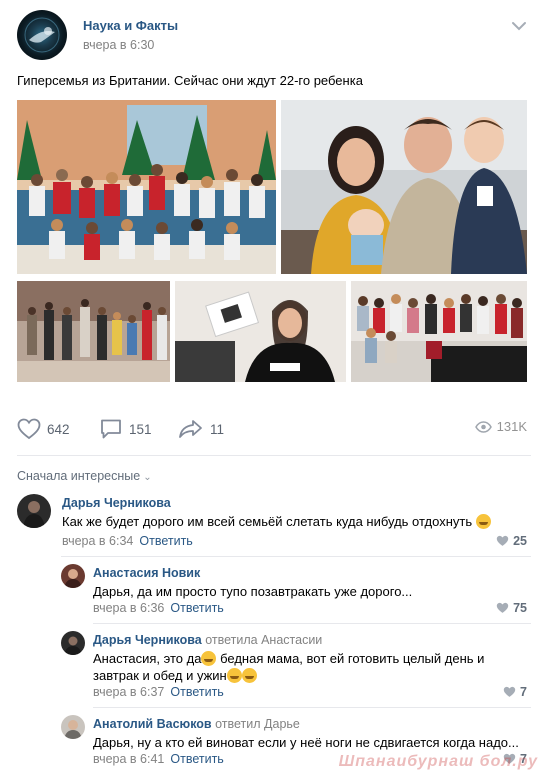 The height and width of the screenshot is (777, 548). Describe the element at coordinates (523, 692) in the screenshot. I see `comment-like-count: 7` at that location.